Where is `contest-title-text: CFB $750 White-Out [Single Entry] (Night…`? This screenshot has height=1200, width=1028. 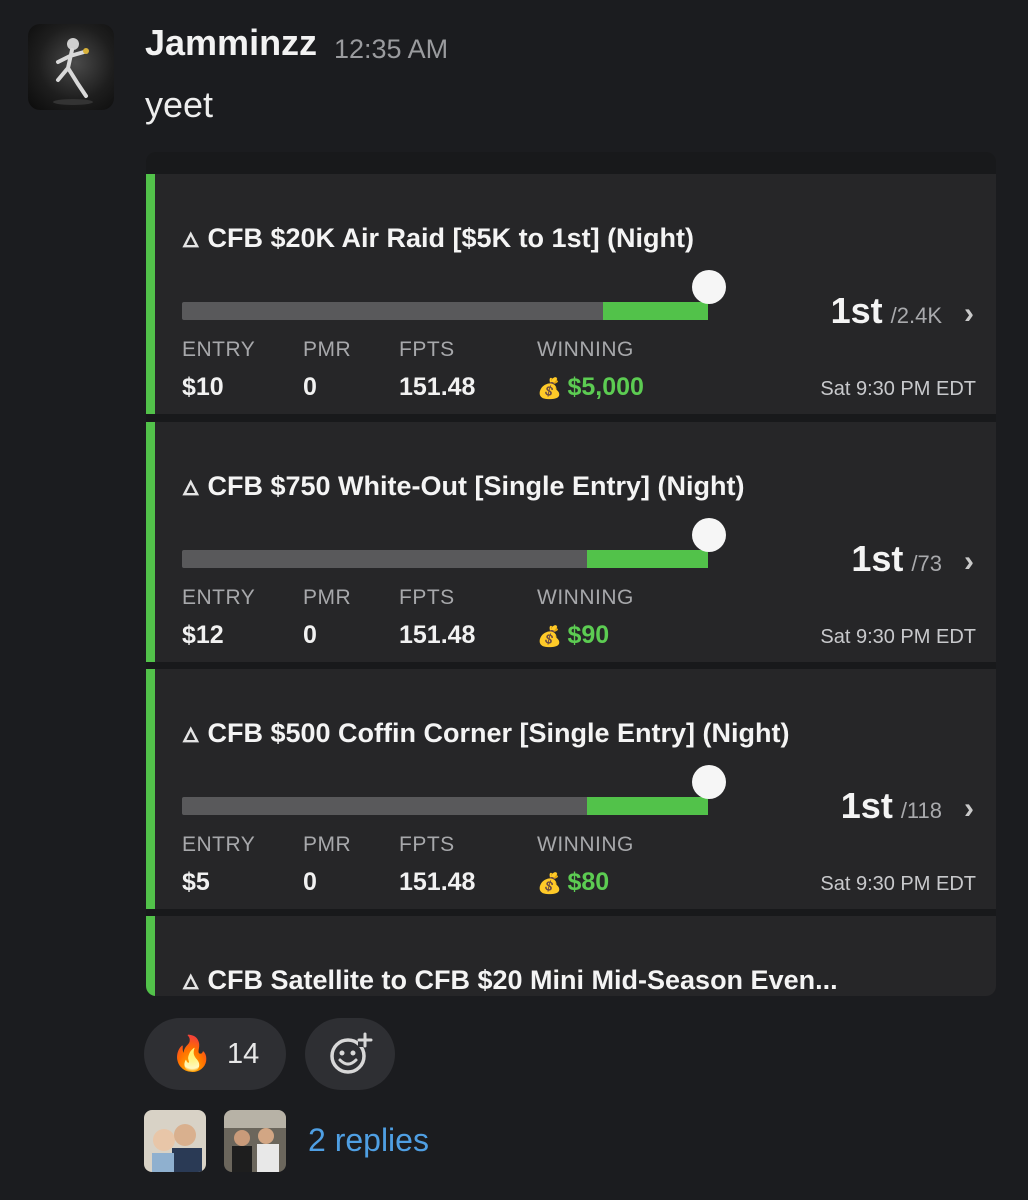
contest-title-text: CFB $750 White-Out [Single Entry] (Night… is located at coordinates (476, 486).